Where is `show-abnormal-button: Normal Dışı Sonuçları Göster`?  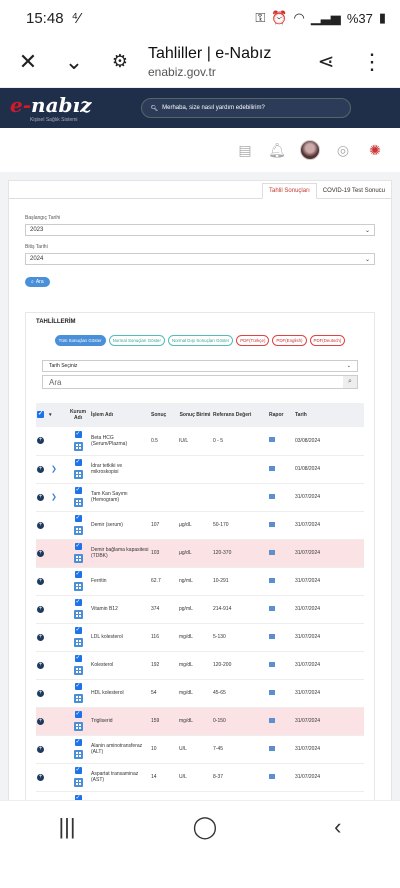 show-abnormal-button: Normal Dışı Sonuçları Göster is located at coordinates (200, 340).